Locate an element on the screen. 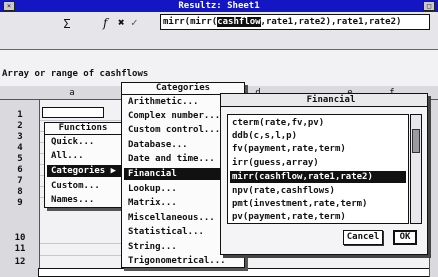  scrollbar-thumb is located at coordinates (416, 141).